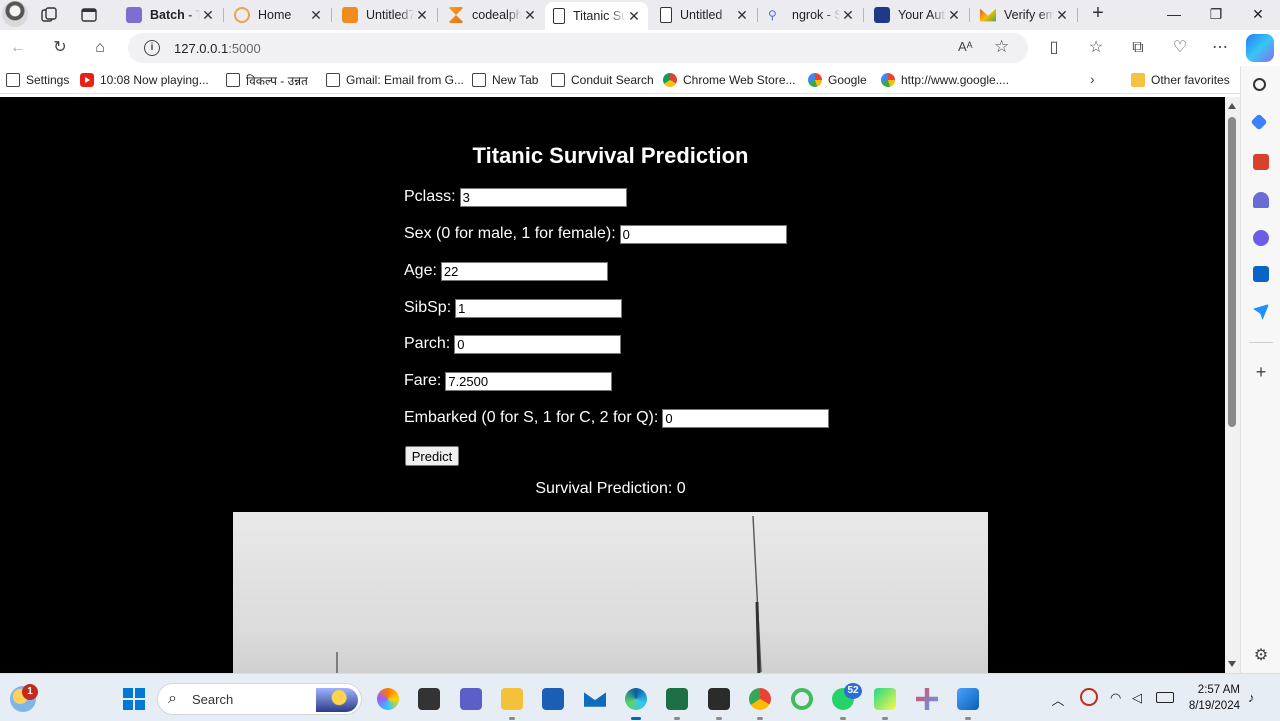 This screenshot has height=721, width=1280. What do you see at coordinates (1261, 372) in the screenshot?
I see `add-icon: +` at bounding box center [1261, 372].